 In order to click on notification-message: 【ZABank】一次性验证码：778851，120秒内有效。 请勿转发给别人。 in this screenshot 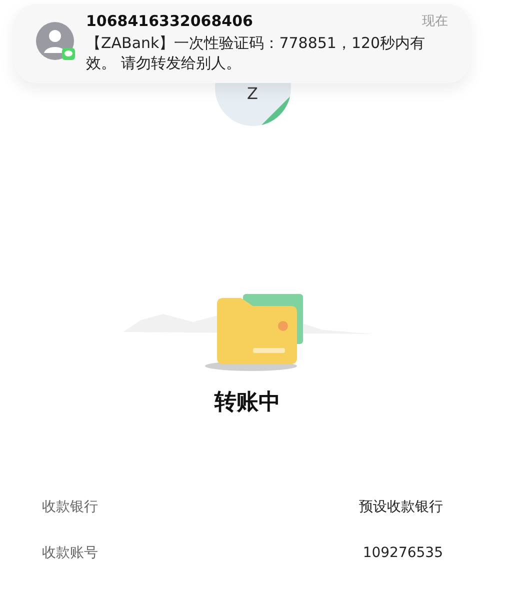, I will do `click(256, 52)`.